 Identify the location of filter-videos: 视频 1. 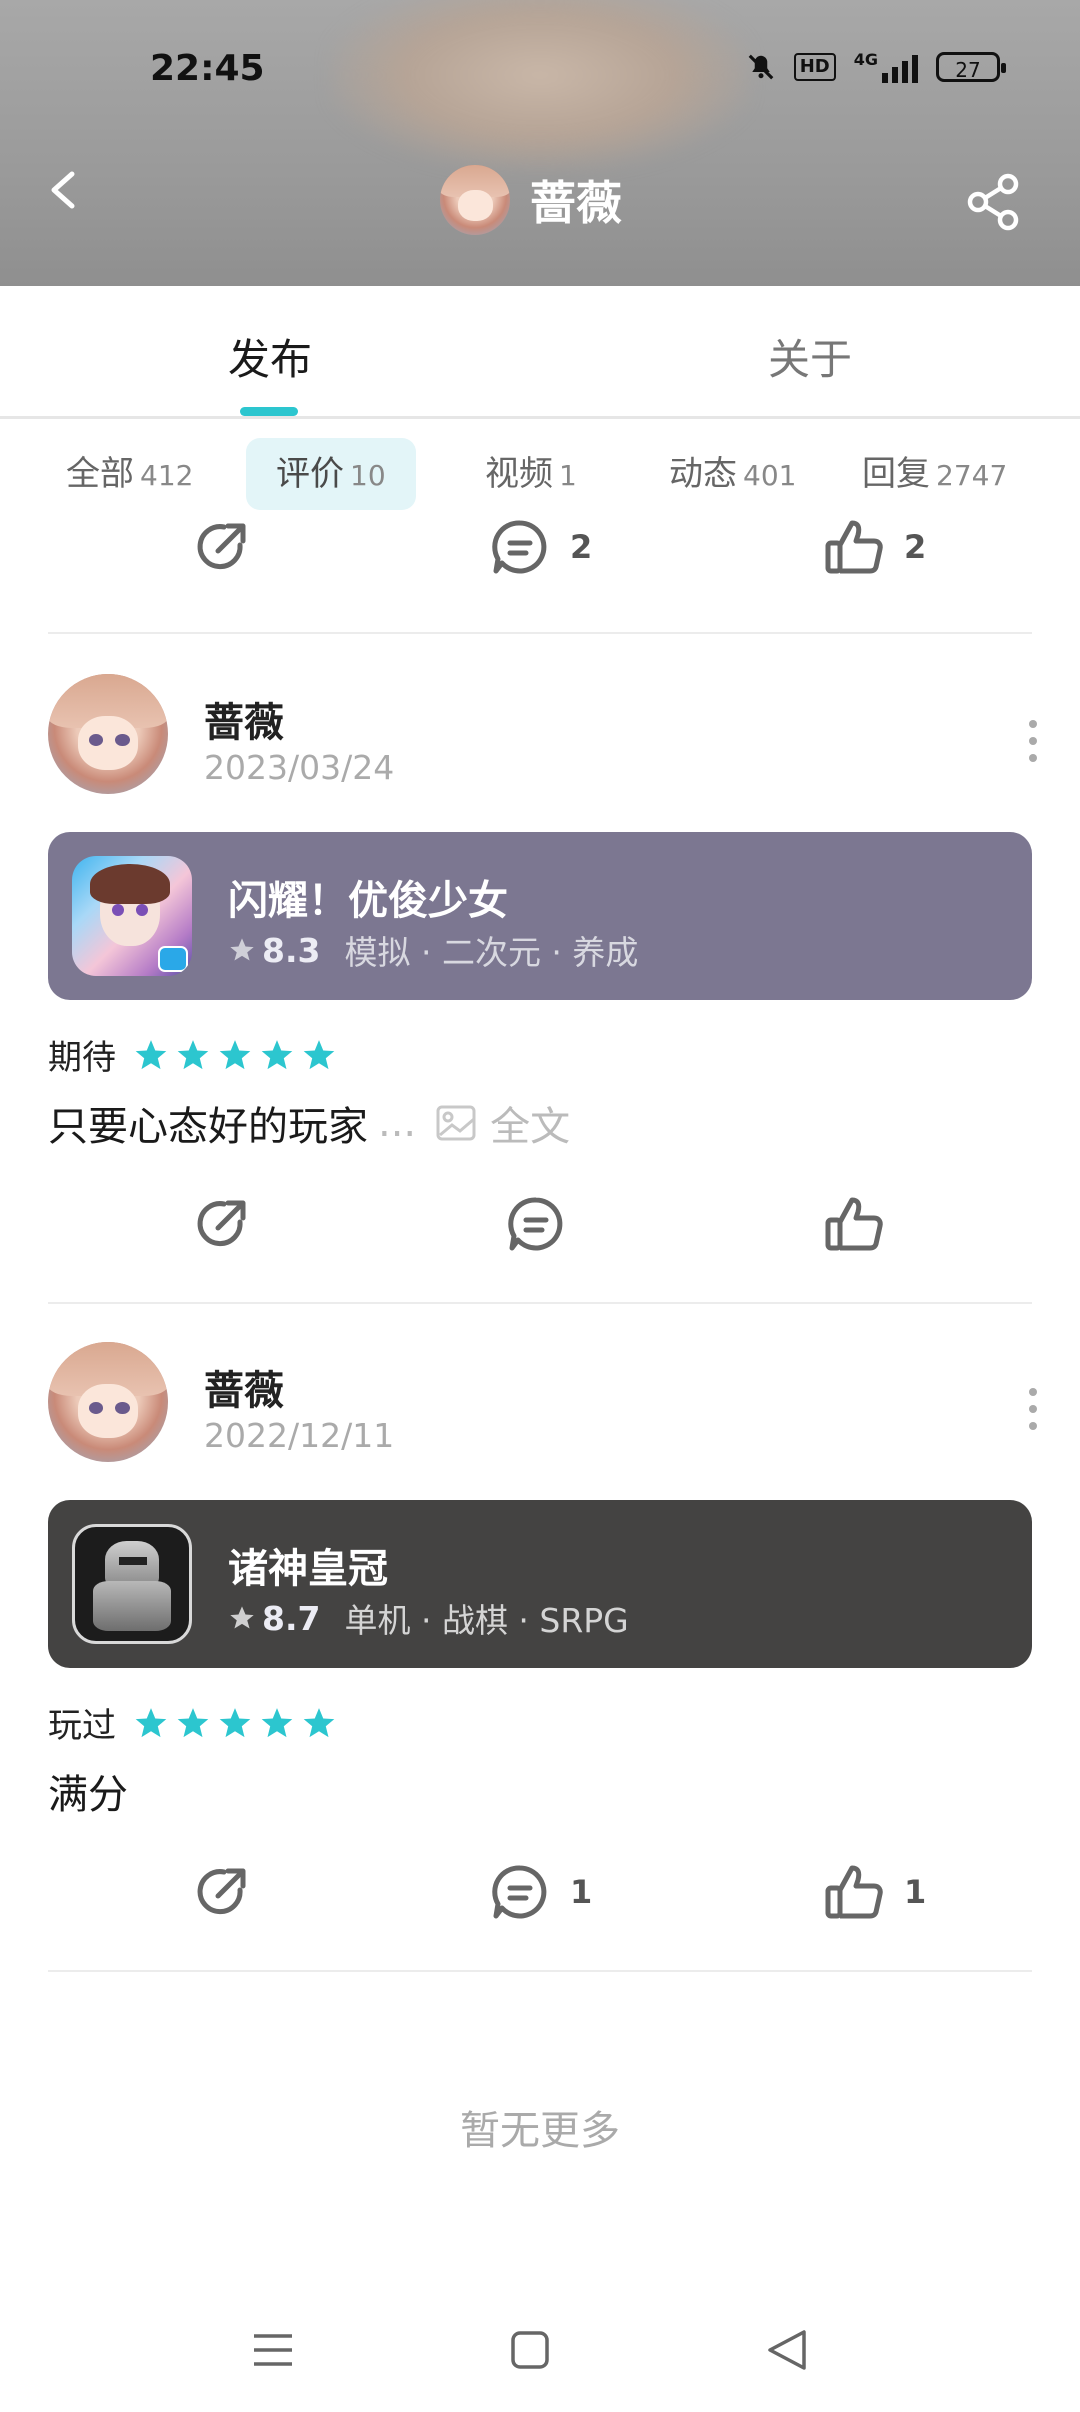
(531, 474).